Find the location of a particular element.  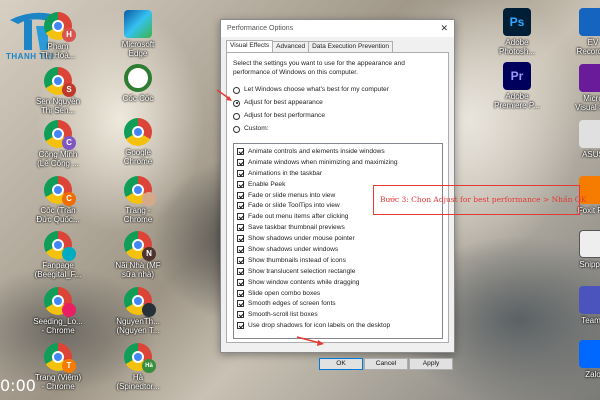

desktop-shortcut-asus: ASUS is located at coordinates (582, 139).